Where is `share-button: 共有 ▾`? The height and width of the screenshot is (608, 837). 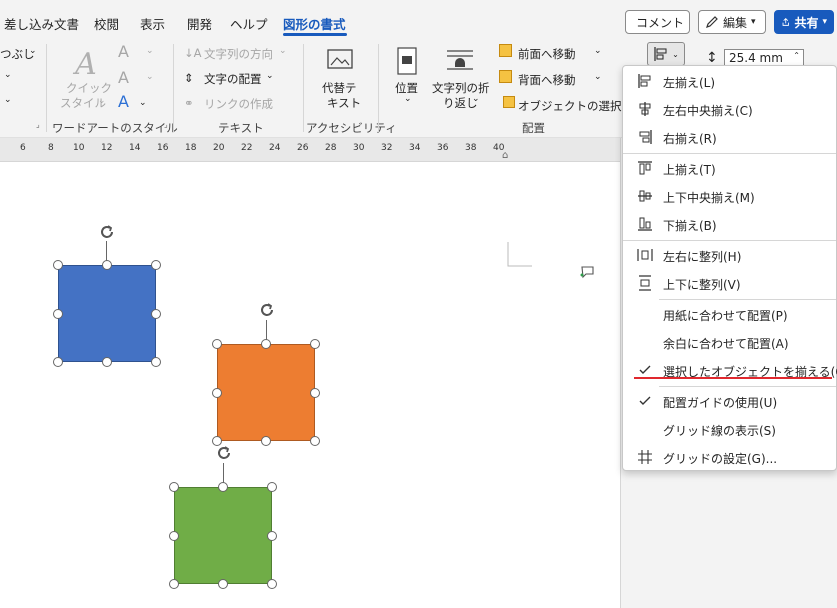 share-button: 共有 ▾ is located at coordinates (804, 22).